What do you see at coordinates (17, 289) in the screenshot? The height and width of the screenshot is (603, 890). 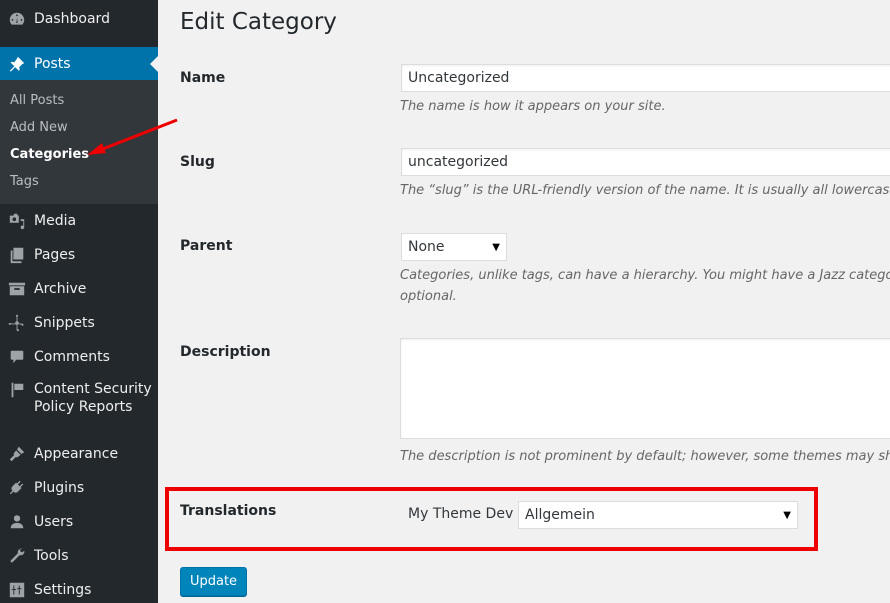 I see `archive-icon` at bounding box center [17, 289].